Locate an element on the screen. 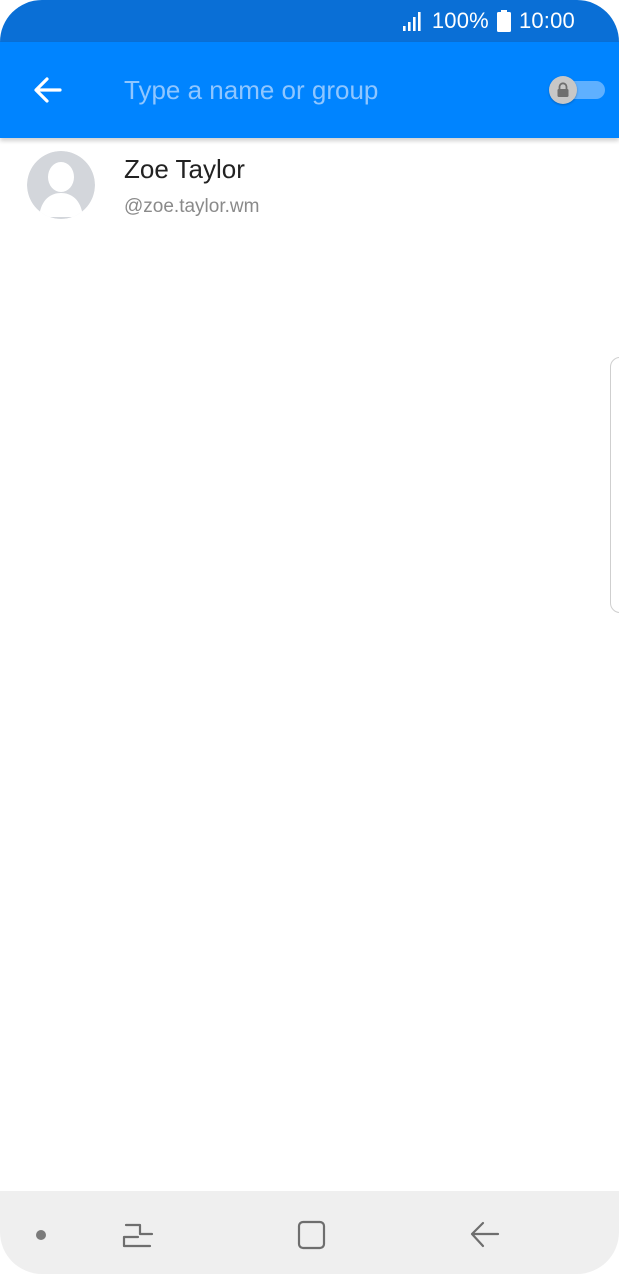  lock-icon is located at coordinates (563, 89).